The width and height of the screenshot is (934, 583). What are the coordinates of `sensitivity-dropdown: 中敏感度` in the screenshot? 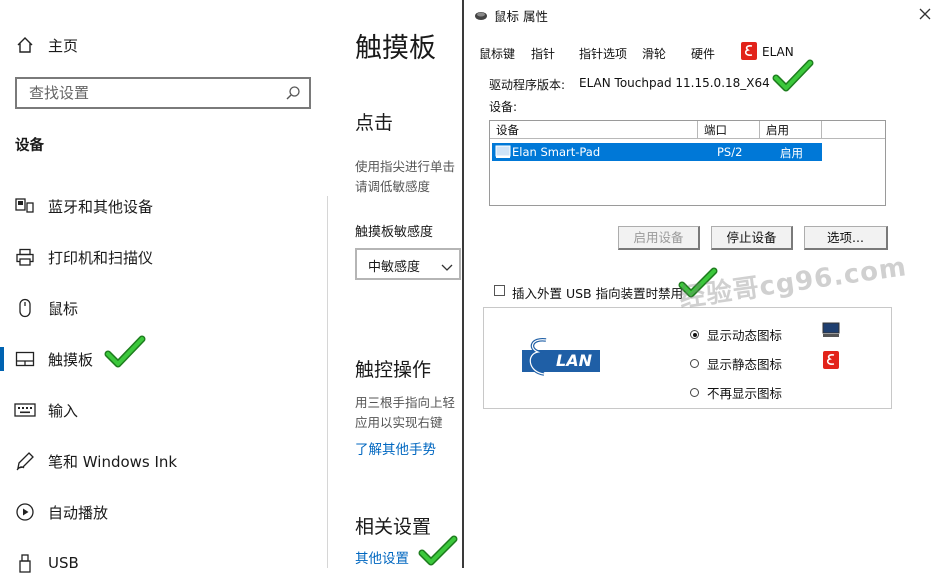 It's located at (408, 264).